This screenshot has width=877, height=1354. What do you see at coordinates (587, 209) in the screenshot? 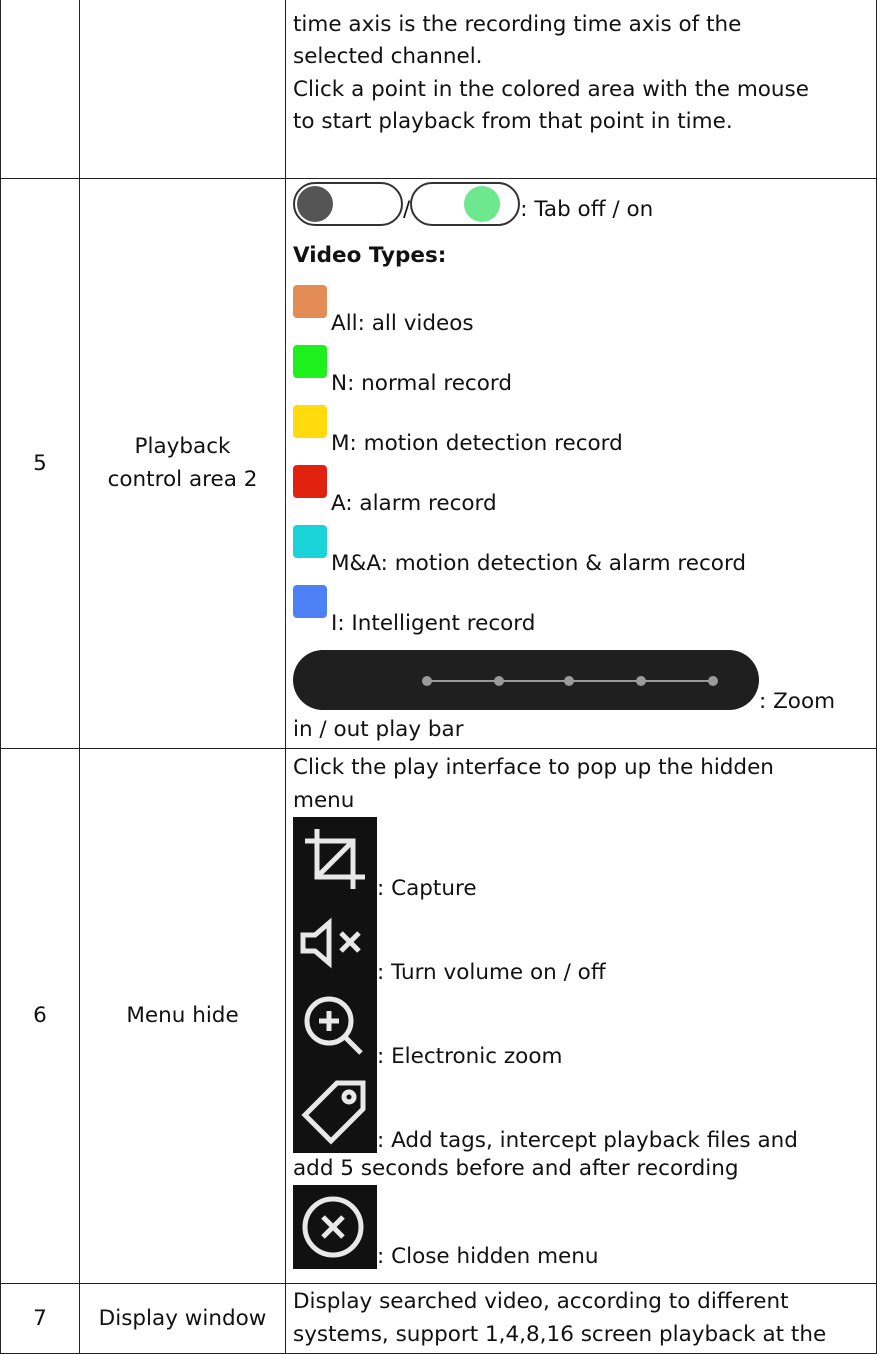
I see `toggle-caption: : Tab off / on` at bounding box center [587, 209].